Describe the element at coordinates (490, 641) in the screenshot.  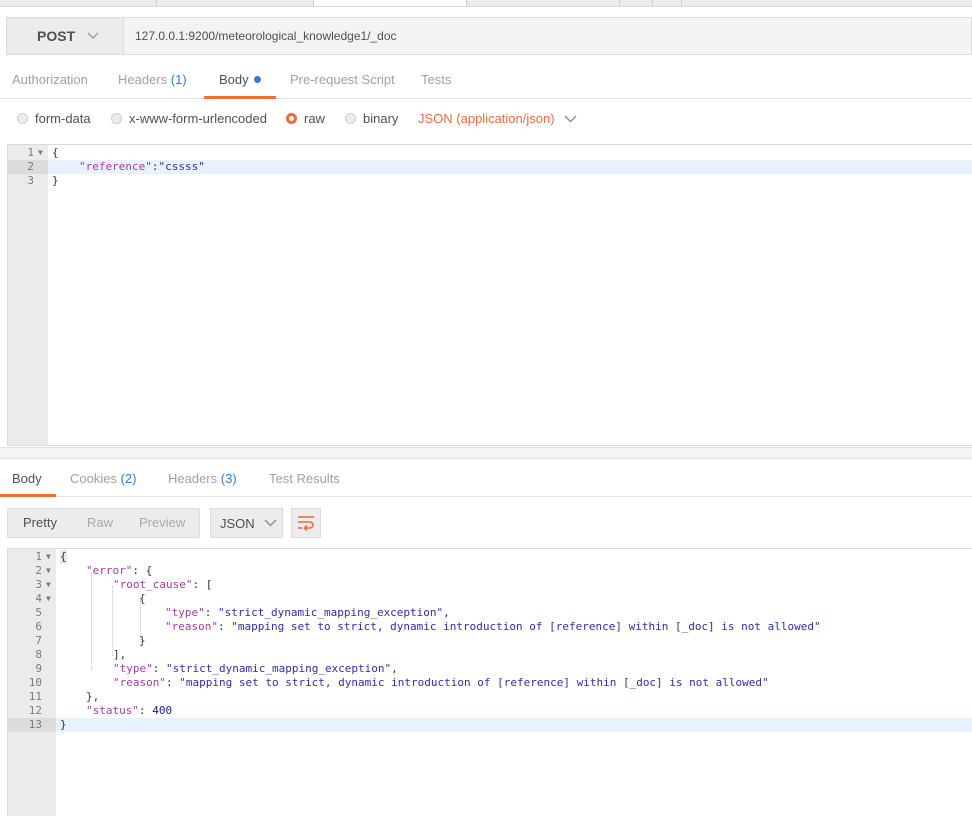
I see `code-line: 7 }` at that location.